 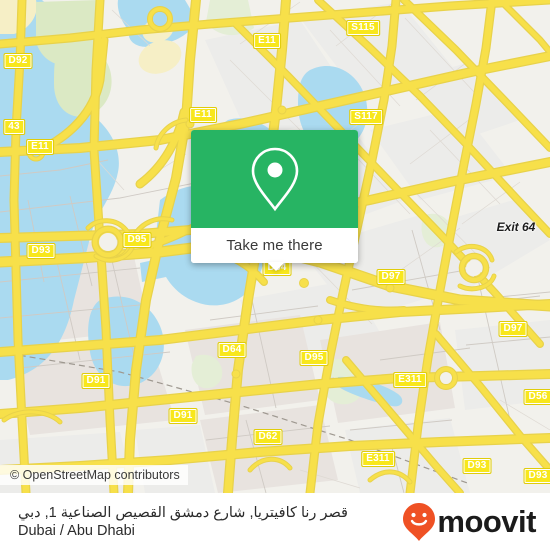 What do you see at coordinates (516, 227) in the screenshot?
I see `exit-label: Exit 64` at bounding box center [516, 227].